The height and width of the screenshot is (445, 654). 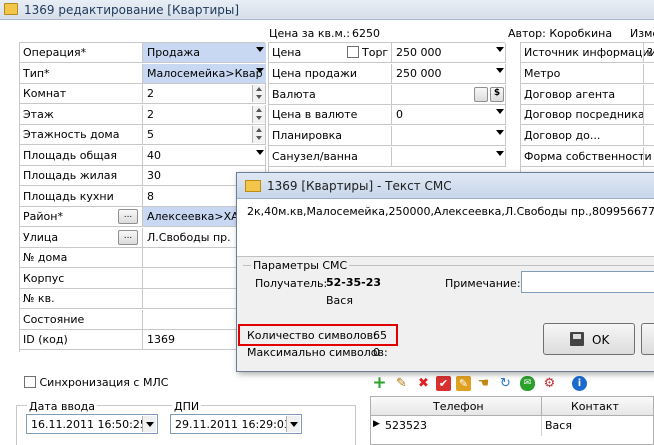 I want to click on form-value: 250 000, so click(x=419, y=73).